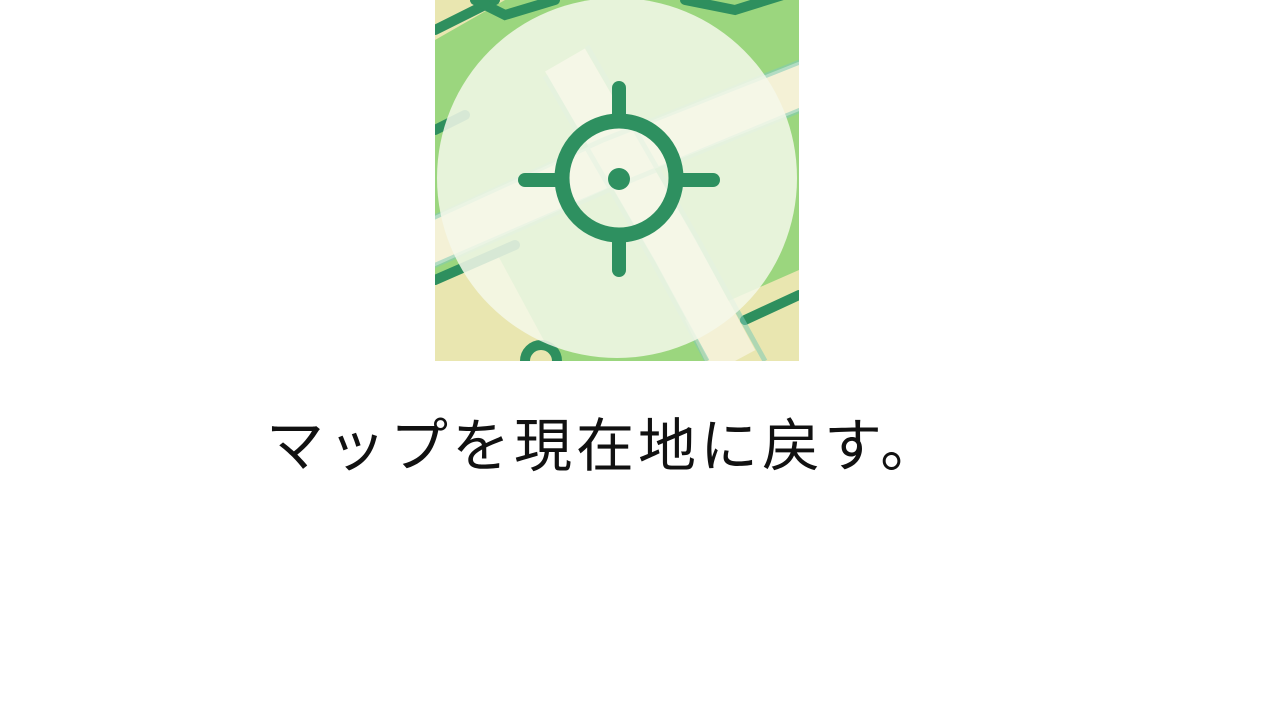  Describe the element at coordinates (604, 446) in the screenshot. I see `caption-text: マップを現在地に戻す。` at that location.